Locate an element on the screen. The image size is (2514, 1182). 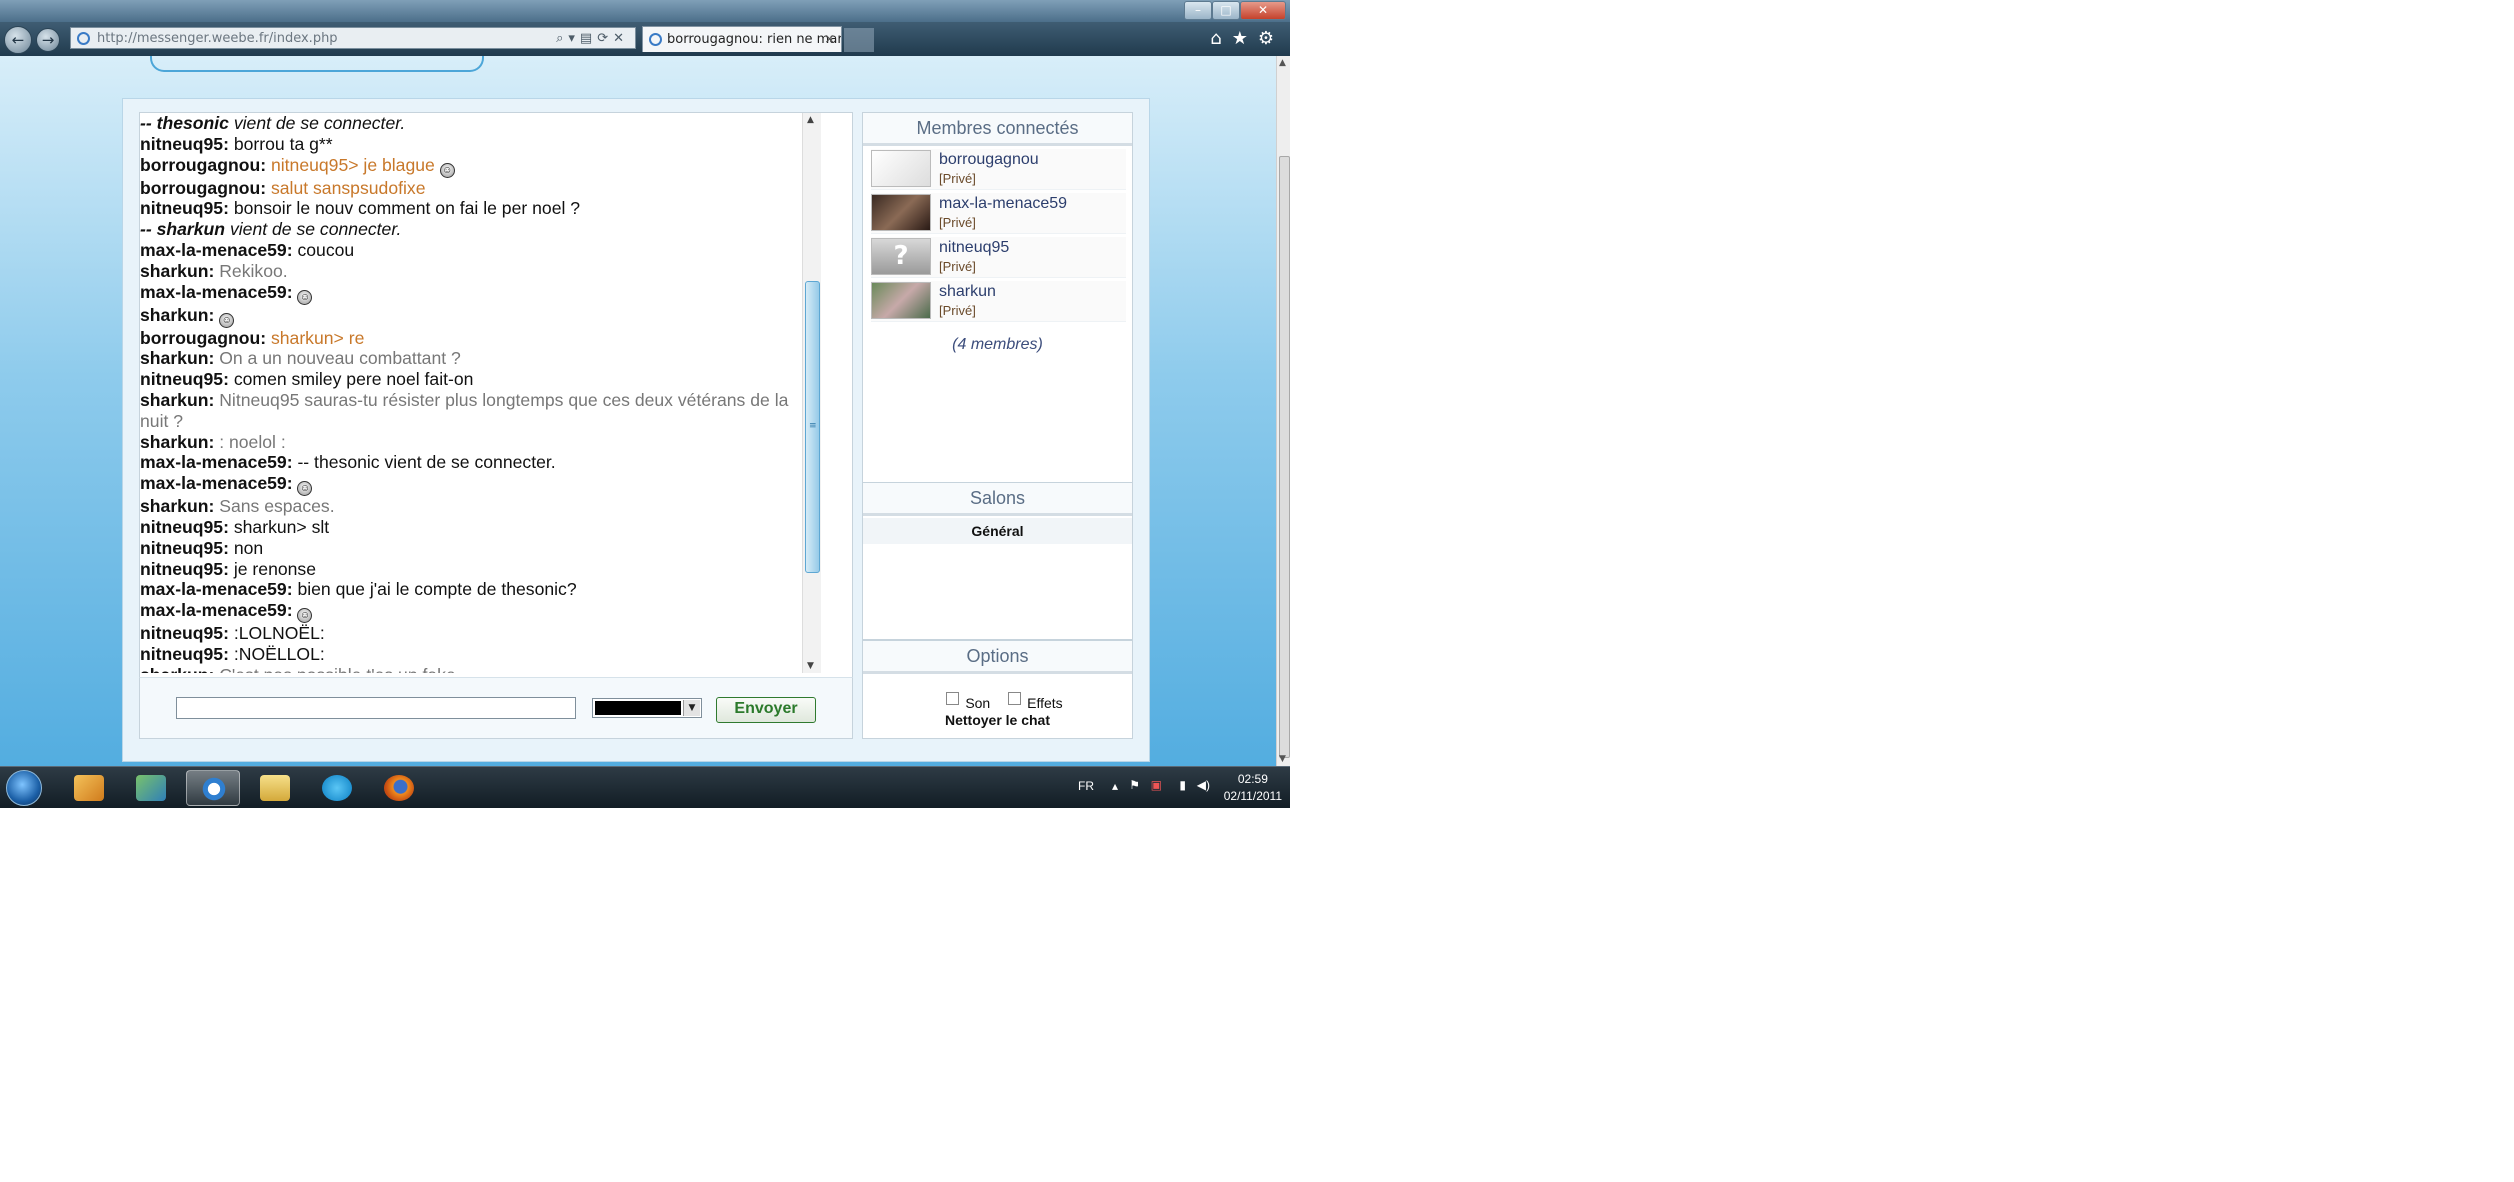
chat-message: max-la-menace59: ☺ is located at coordinates (470, 612).